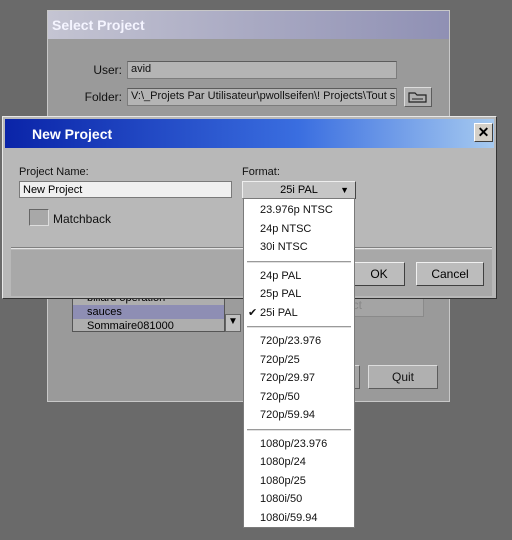 This screenshot has width=512, height=540. Describe the element at coordinates (294, 443) in the screenshot. I see `format-option-label: 1080p/23.976` at that location.